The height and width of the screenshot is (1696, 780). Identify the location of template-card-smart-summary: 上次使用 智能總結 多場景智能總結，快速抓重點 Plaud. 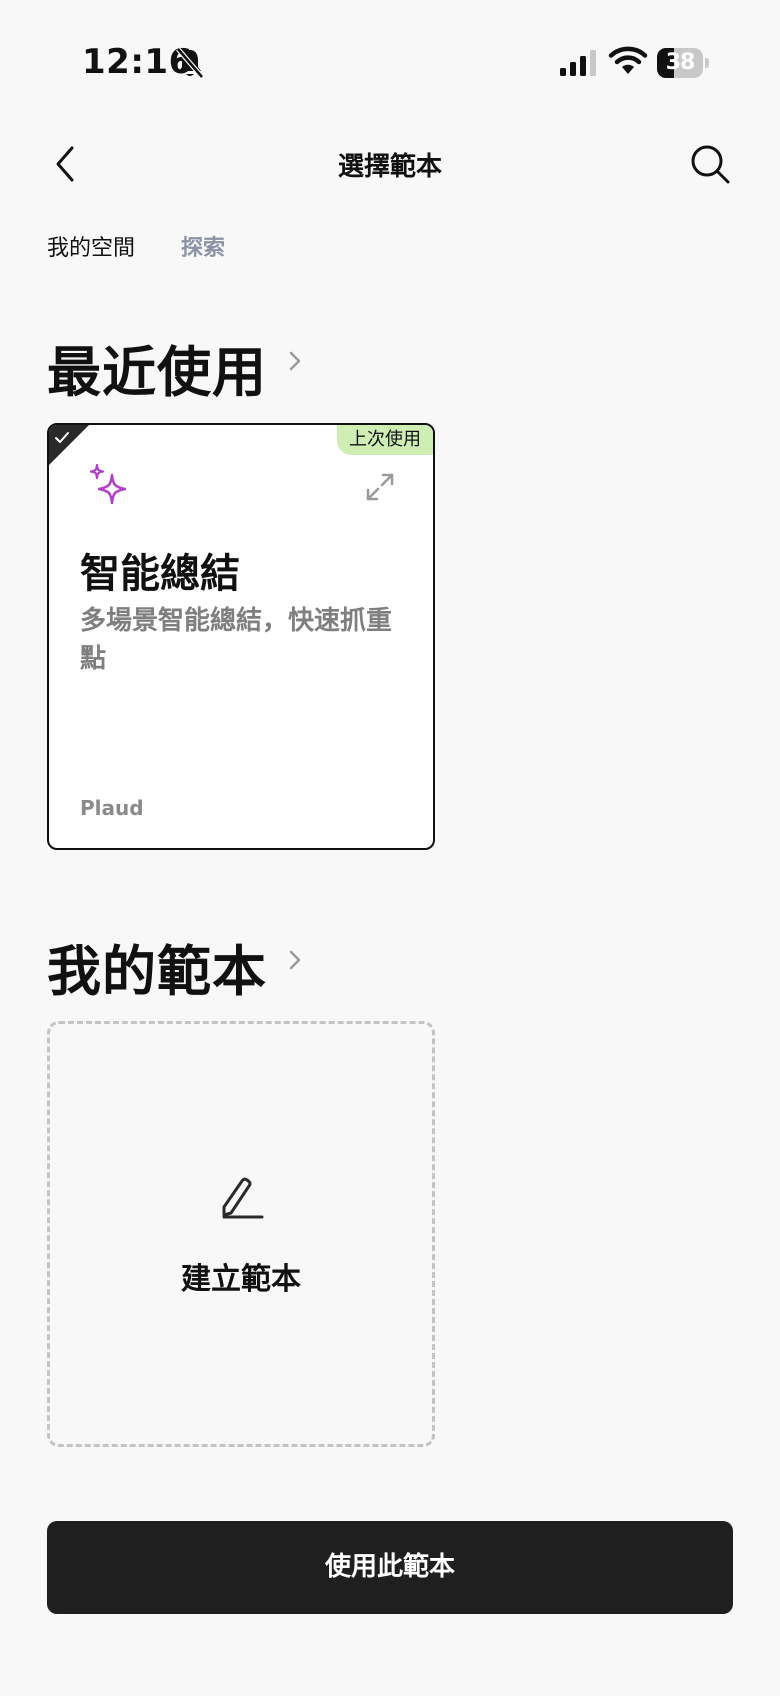
(241, 636).